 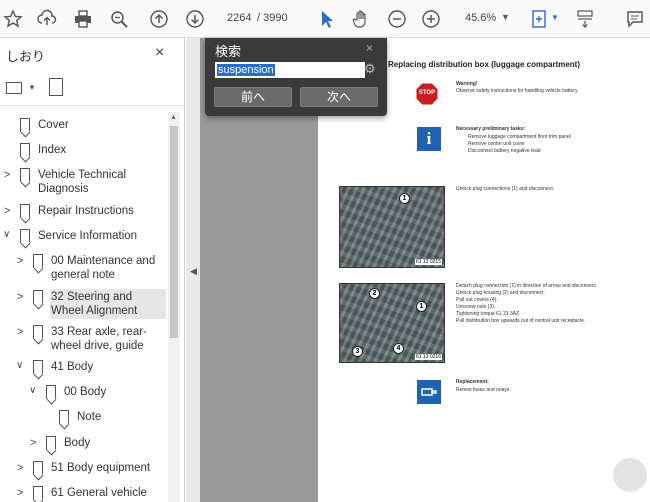 What do you see at coordinates (89, 417) in the screenshot?
I see `bookmark-label: Note` at bounding box center [89, 417].